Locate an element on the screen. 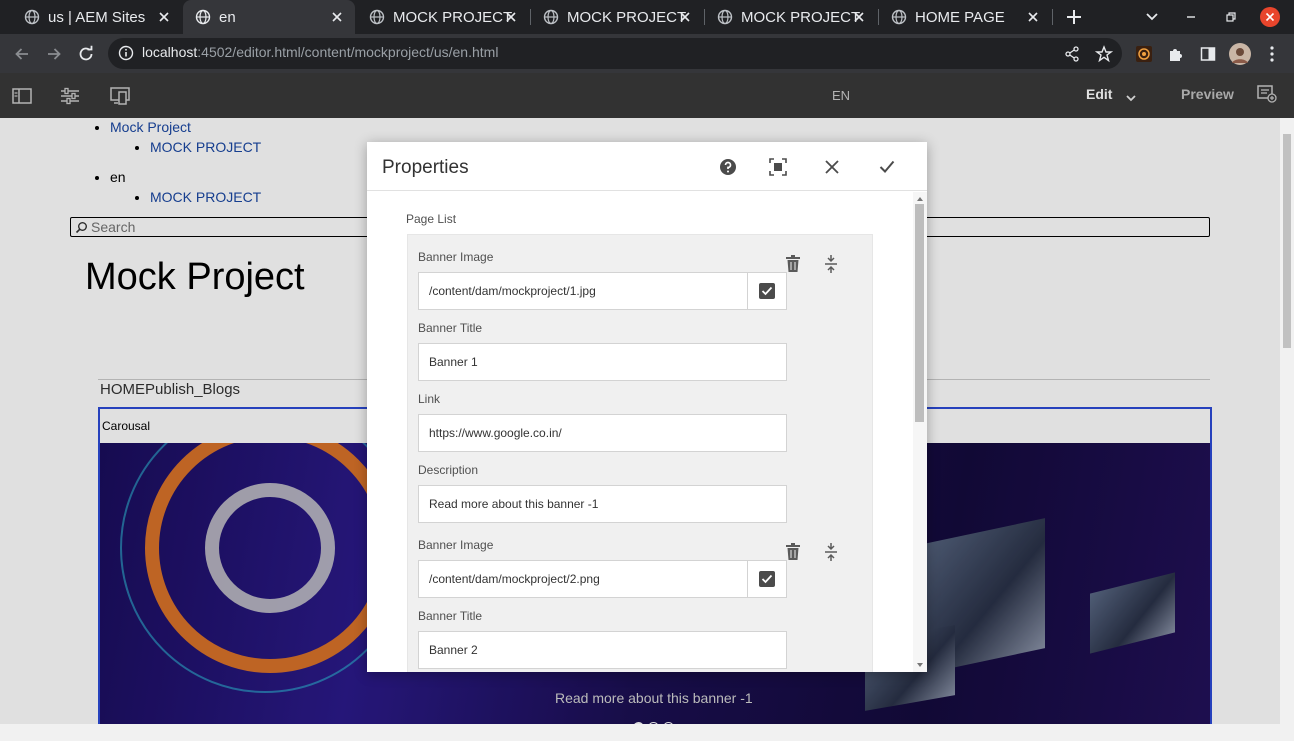 The width and height of the screenshot is (1294, 741). tab-label: en is located at coordinates (227, 17).